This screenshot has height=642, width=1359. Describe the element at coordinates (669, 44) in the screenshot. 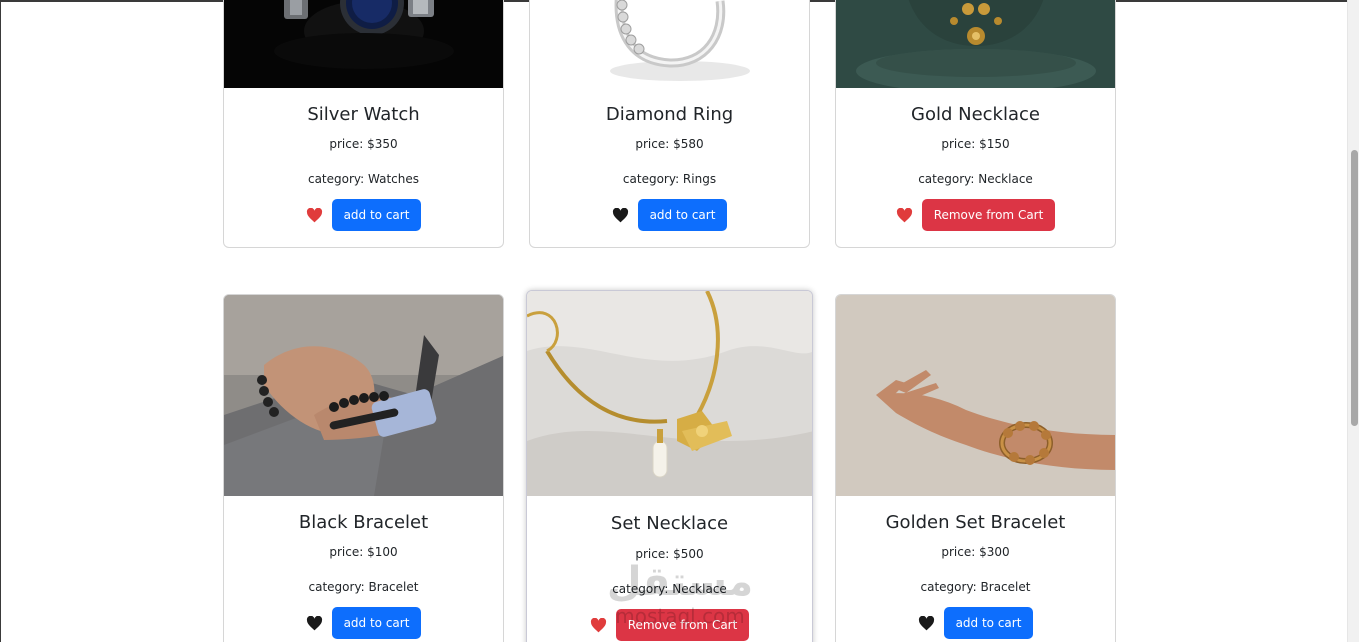

I see `product-image-diamond-ring` at that location.